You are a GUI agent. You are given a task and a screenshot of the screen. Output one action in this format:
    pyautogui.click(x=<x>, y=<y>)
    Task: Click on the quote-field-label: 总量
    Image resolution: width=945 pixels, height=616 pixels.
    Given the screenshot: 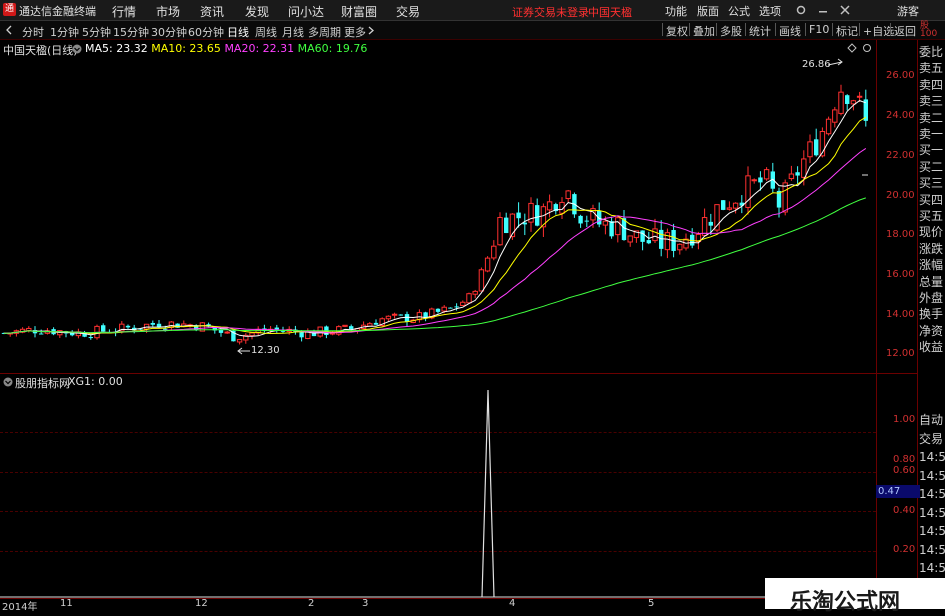 What is the action you would take?
    pyautogui.click(x=931, y=281)
    